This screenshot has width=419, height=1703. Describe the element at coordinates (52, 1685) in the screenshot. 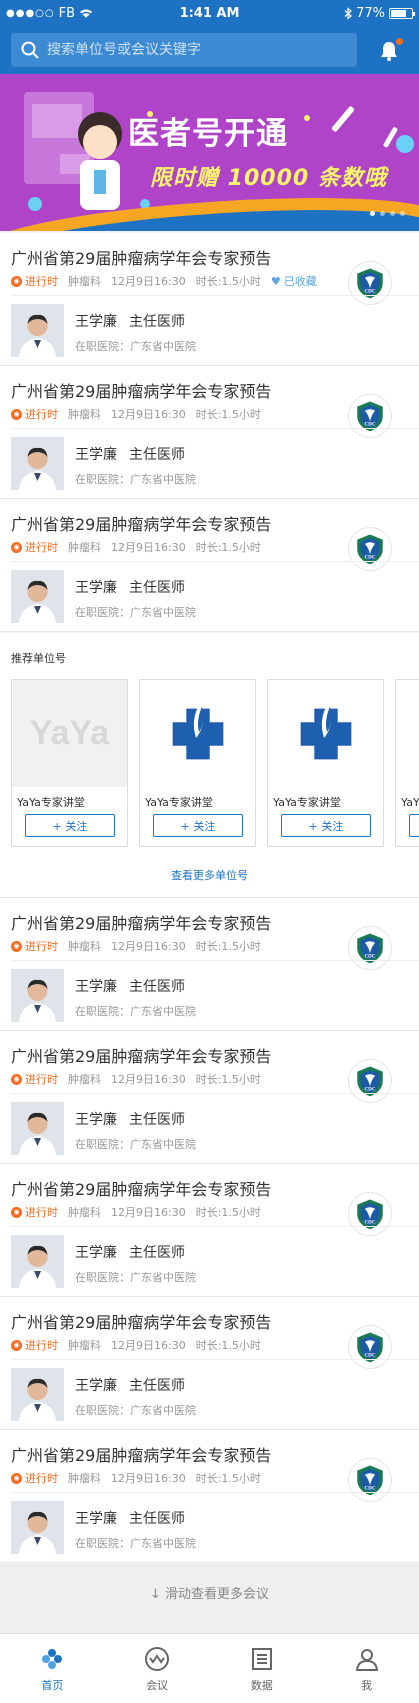

I see `tab-label: 首页` at that location.